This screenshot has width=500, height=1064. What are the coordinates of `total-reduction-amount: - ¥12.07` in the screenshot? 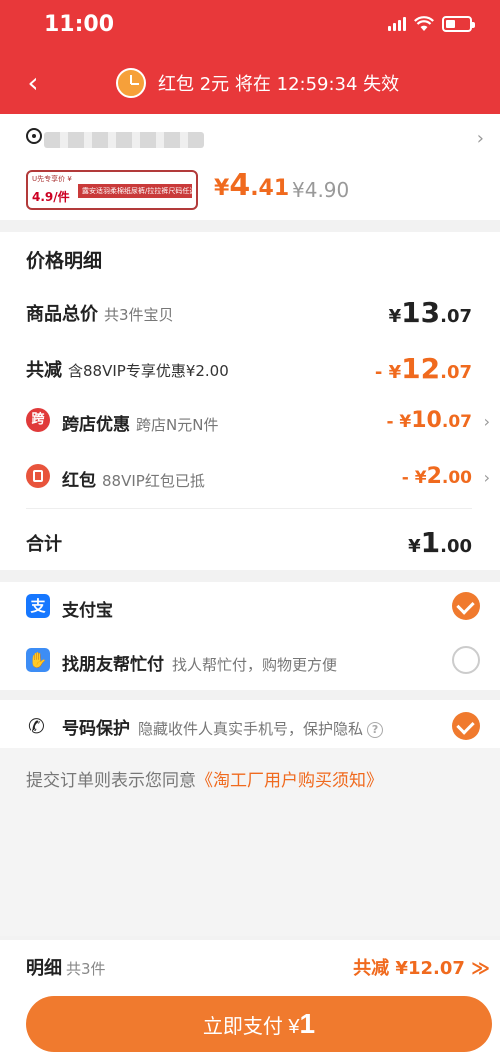 It's located at (423, 368).